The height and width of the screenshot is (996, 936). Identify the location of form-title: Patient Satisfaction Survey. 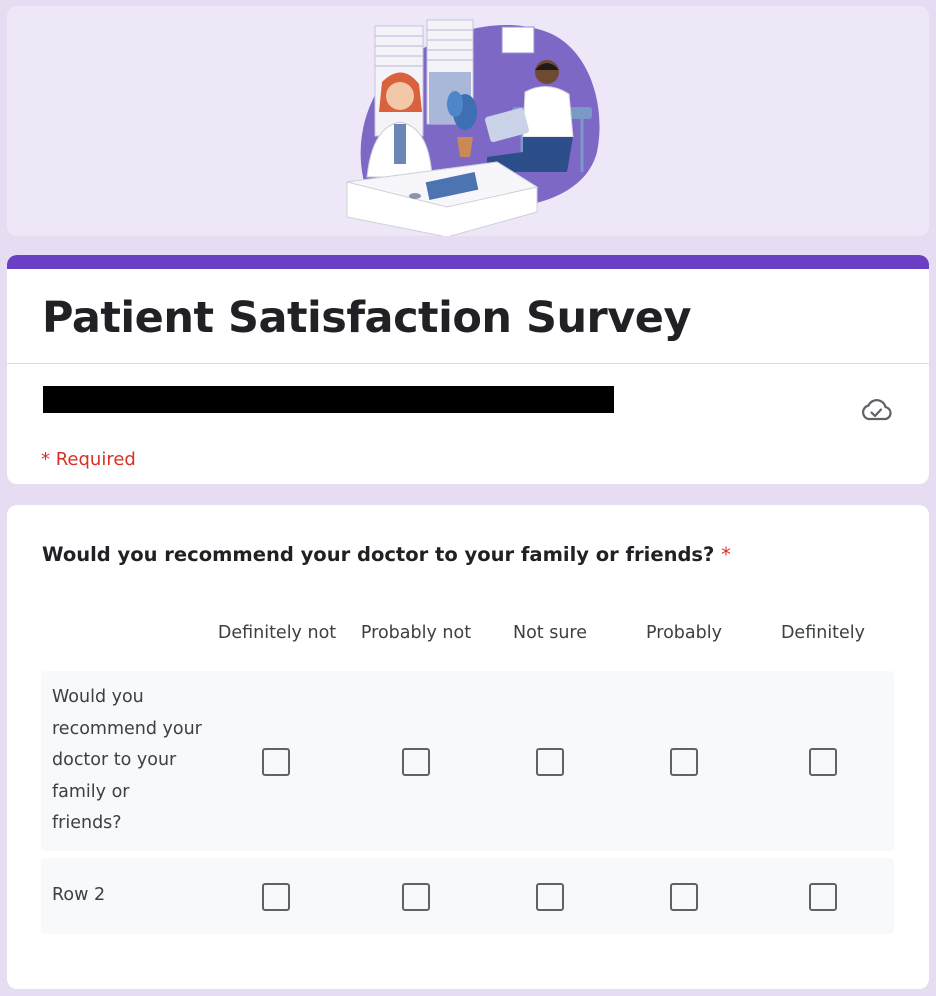
(367, 318).